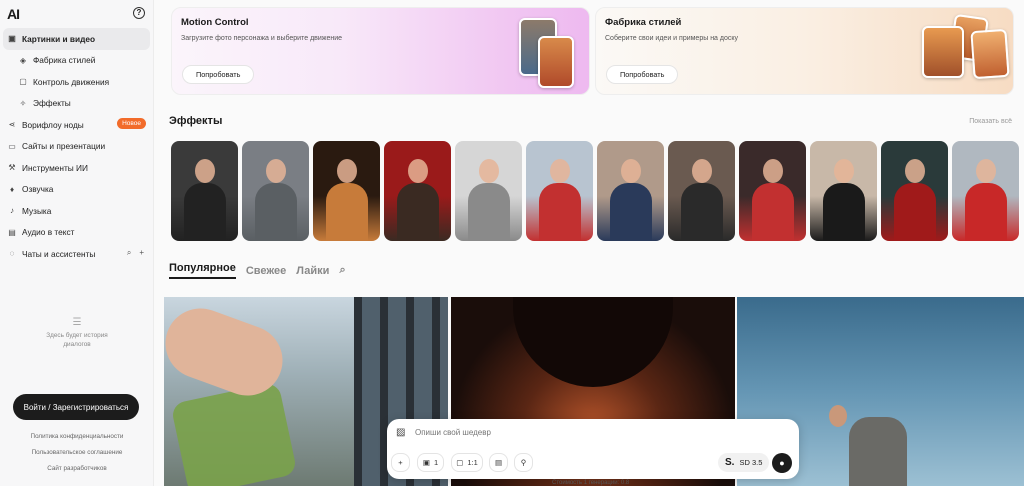  Describe the element at coordinates (751, 462) in the screenshot. I see `model-name: SD 3.5` at that location.